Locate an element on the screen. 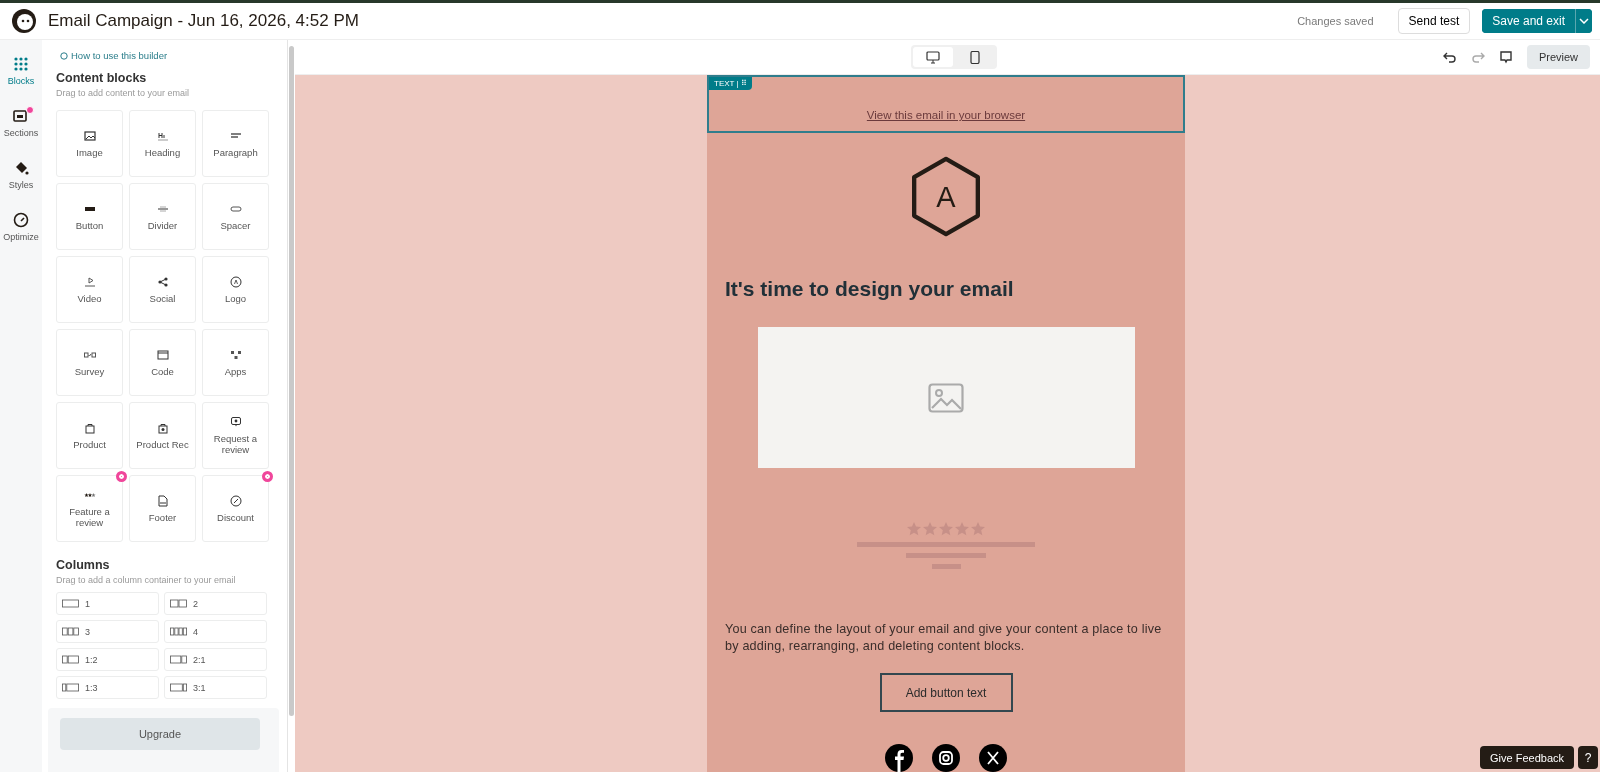  content-block-tile: Divider is located at coordinates (162, 216).